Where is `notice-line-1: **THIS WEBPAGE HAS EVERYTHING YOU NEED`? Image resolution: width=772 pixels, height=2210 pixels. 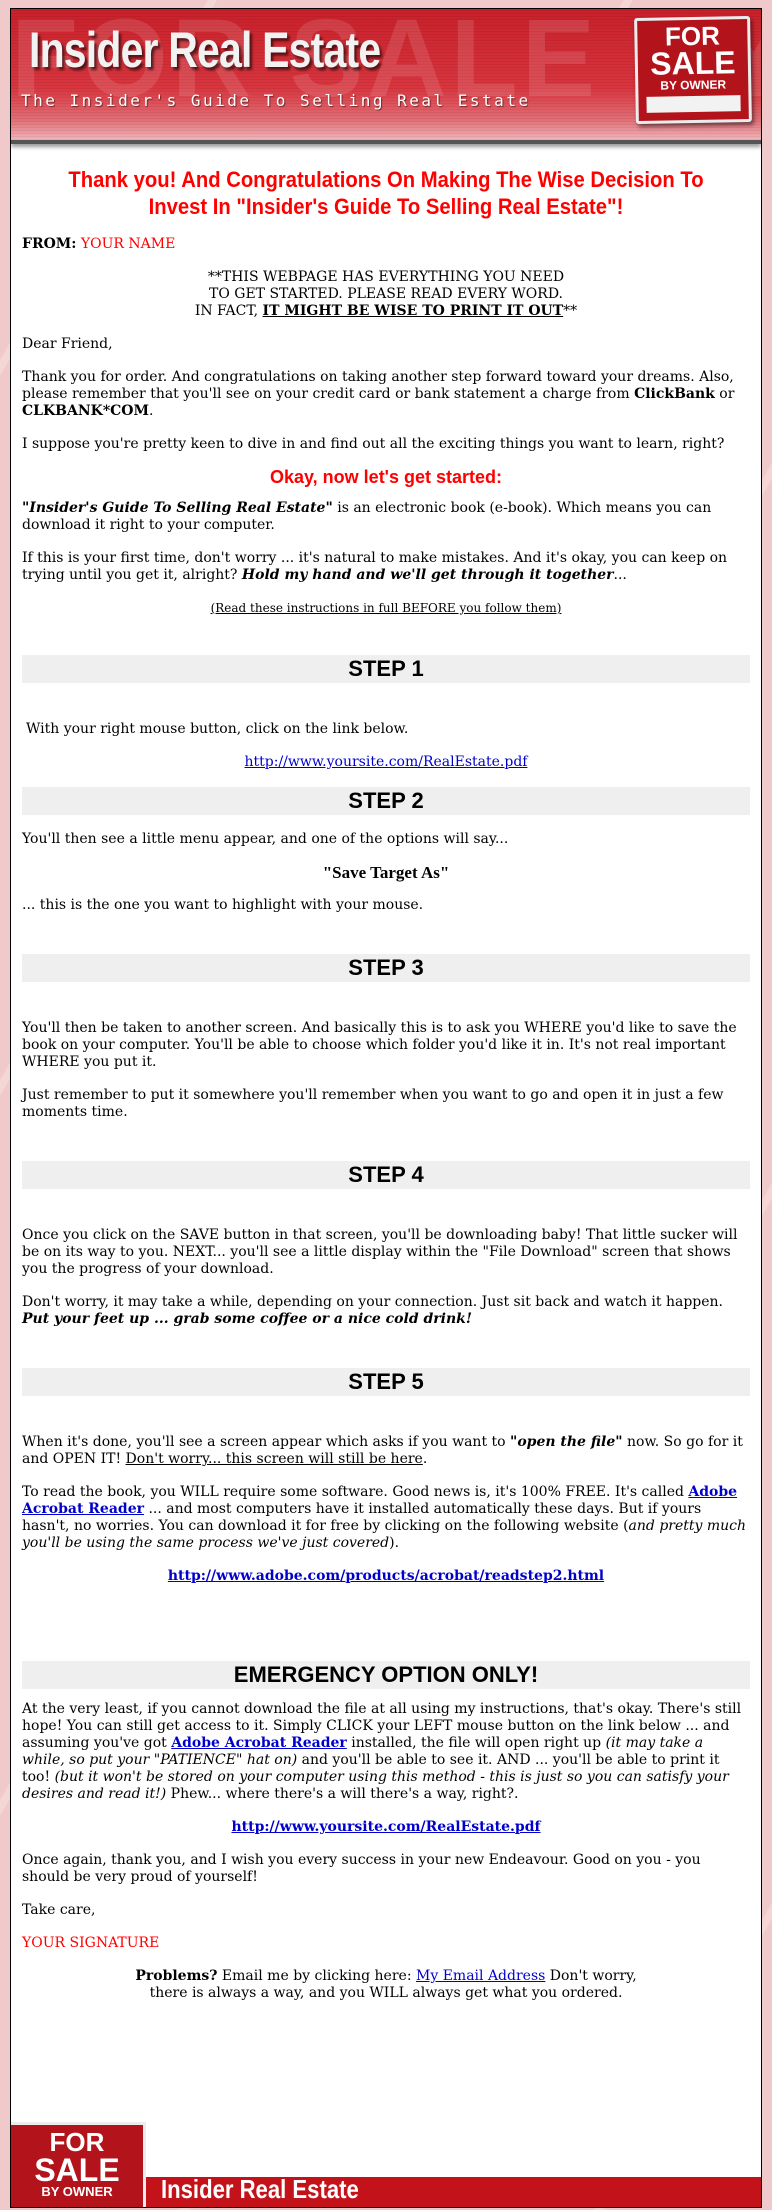 notice-line-1: **THIS WEBPAGE HAS EVERYTHING YOU NEED is located at coordinates (386, 277).